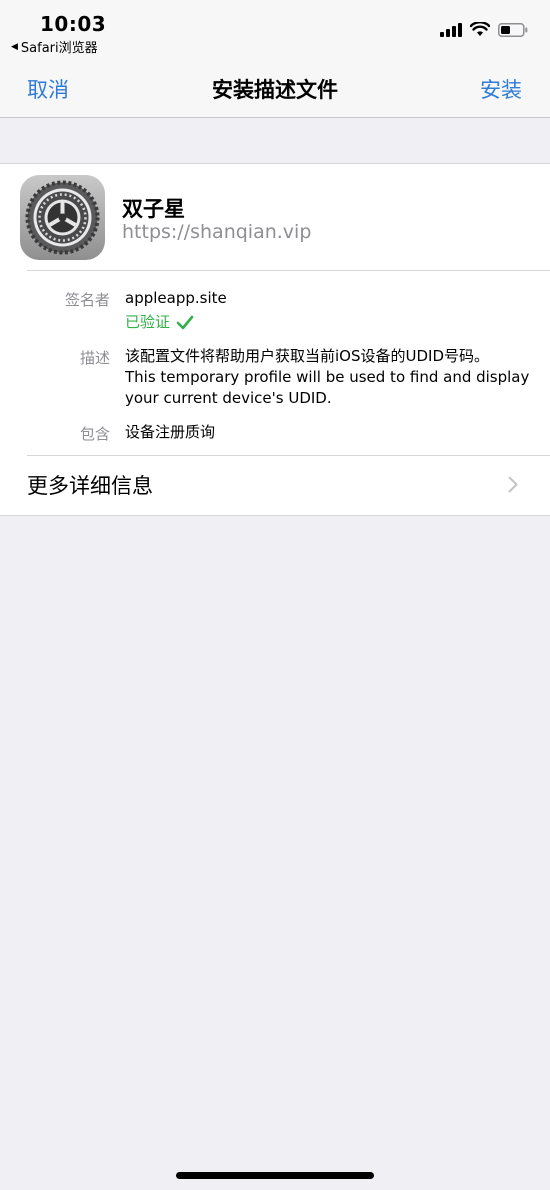 This screenshot has height=1190, width=550. Describe the element at coordinates (275, 1175) in the screenshot. I see `home-indicator` at that location.